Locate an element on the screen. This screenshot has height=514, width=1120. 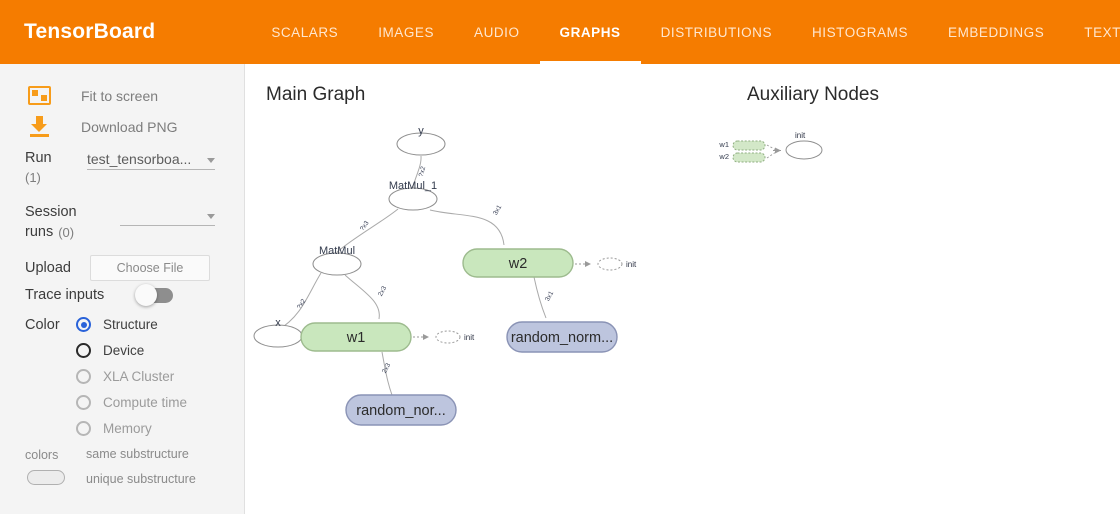
init-stub-w1-label: init is located at coordinates (469, 337).